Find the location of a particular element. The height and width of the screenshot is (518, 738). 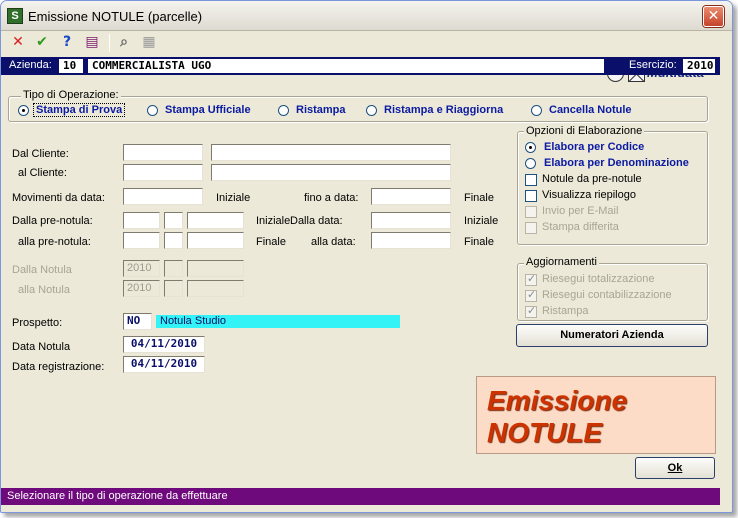

calculator-icon: ▦ is located at coordinates (149, 43).